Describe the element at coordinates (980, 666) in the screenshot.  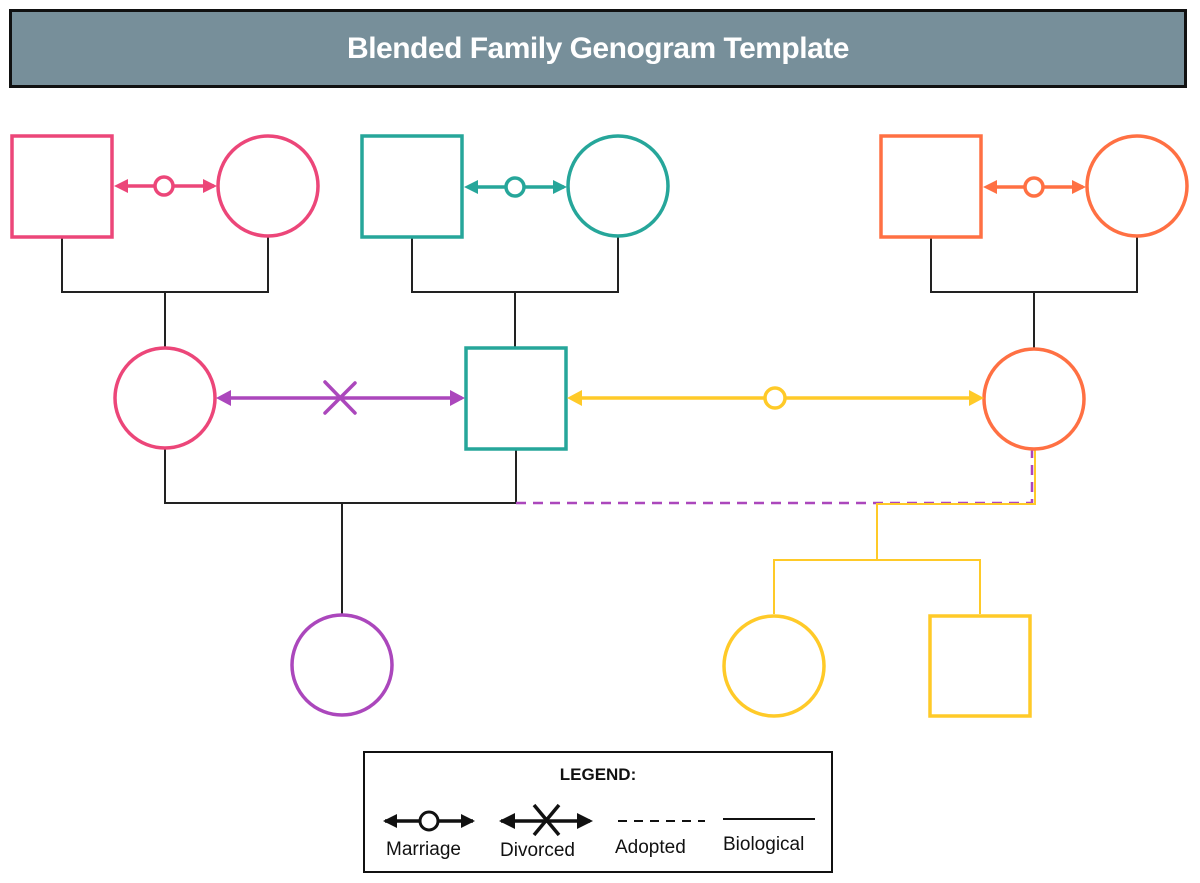
I see `child-son-square` at that location.